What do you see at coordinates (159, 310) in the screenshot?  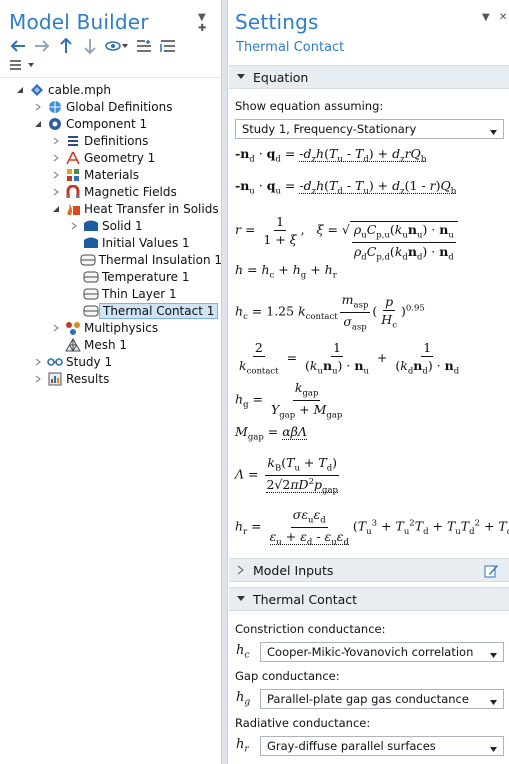 I see `tree-item-label: Thermal Contact 1` at bounding box center [159, 310].